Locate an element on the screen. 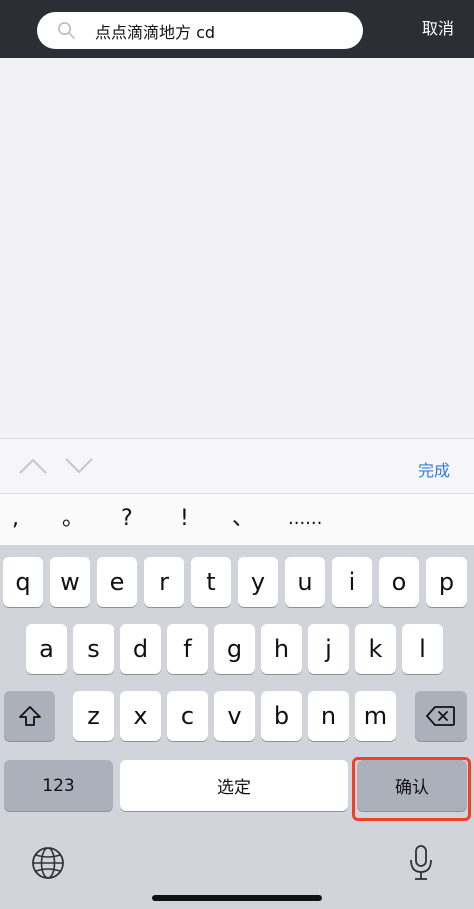 The width and height of the screenshot is (474, 909). key-k: k is located at coordinates (375, 649).